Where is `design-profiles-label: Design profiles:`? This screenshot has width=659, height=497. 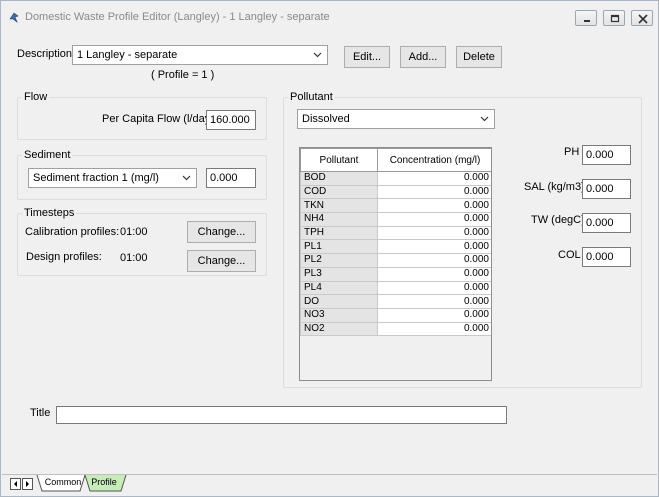 design-profiles-label: Design profiles: is located at coordinates (64, 257).